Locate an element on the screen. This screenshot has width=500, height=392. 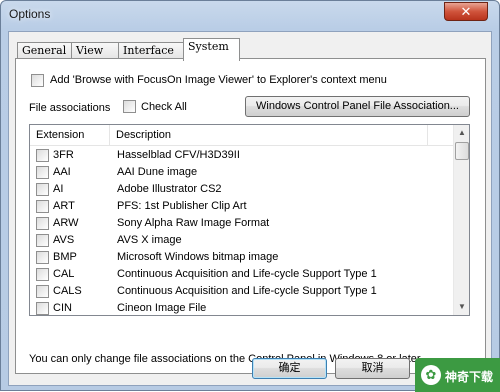
row-extension: AAI is located at coordinates (62, 172).